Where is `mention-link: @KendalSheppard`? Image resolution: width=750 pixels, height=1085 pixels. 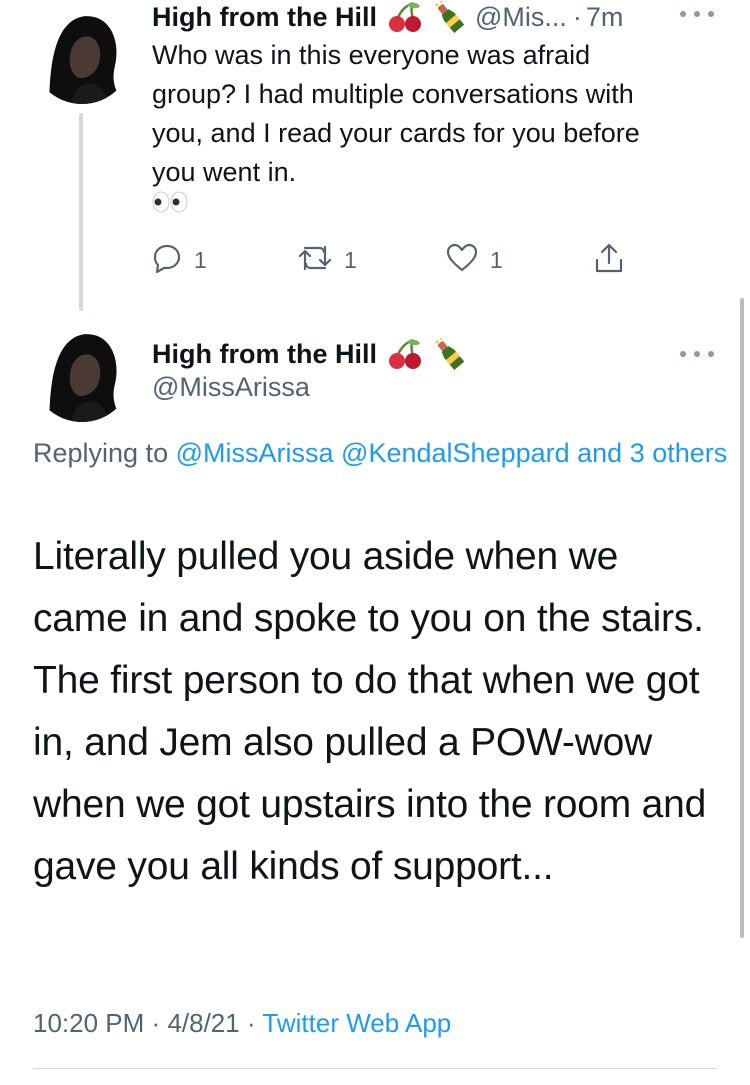 mention-link: @KendalSheppard is located at coordinates (455, 453).